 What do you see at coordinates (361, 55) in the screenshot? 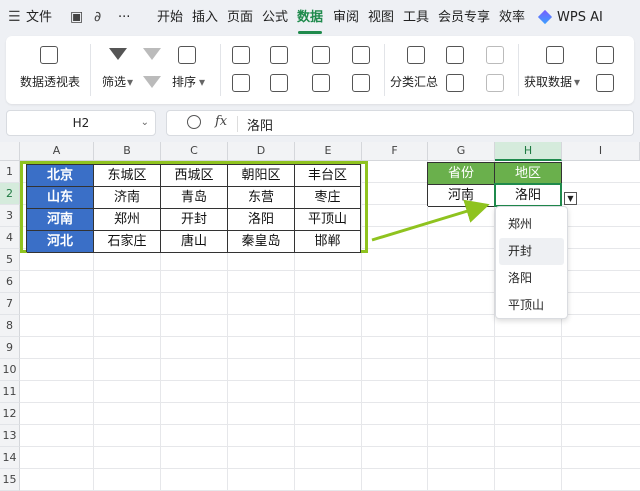
I see `insert-icon` at bounding box center [361, 55].